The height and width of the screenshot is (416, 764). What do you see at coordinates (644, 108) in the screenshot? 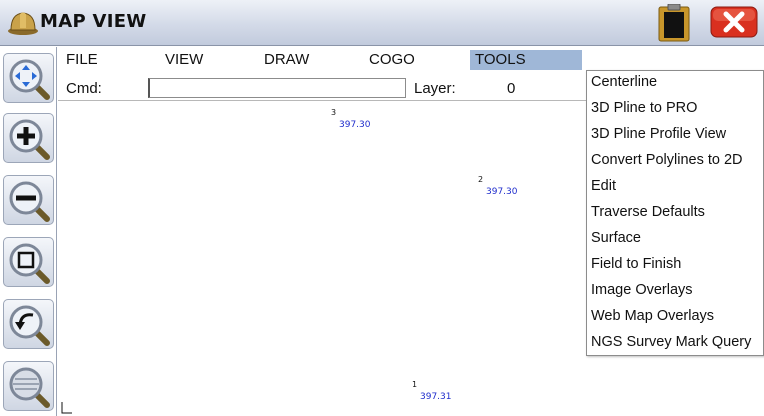
I see `menu-item-3d-pline-to-pro: 3D Pline to PRO` at bounding box center [644, 108].